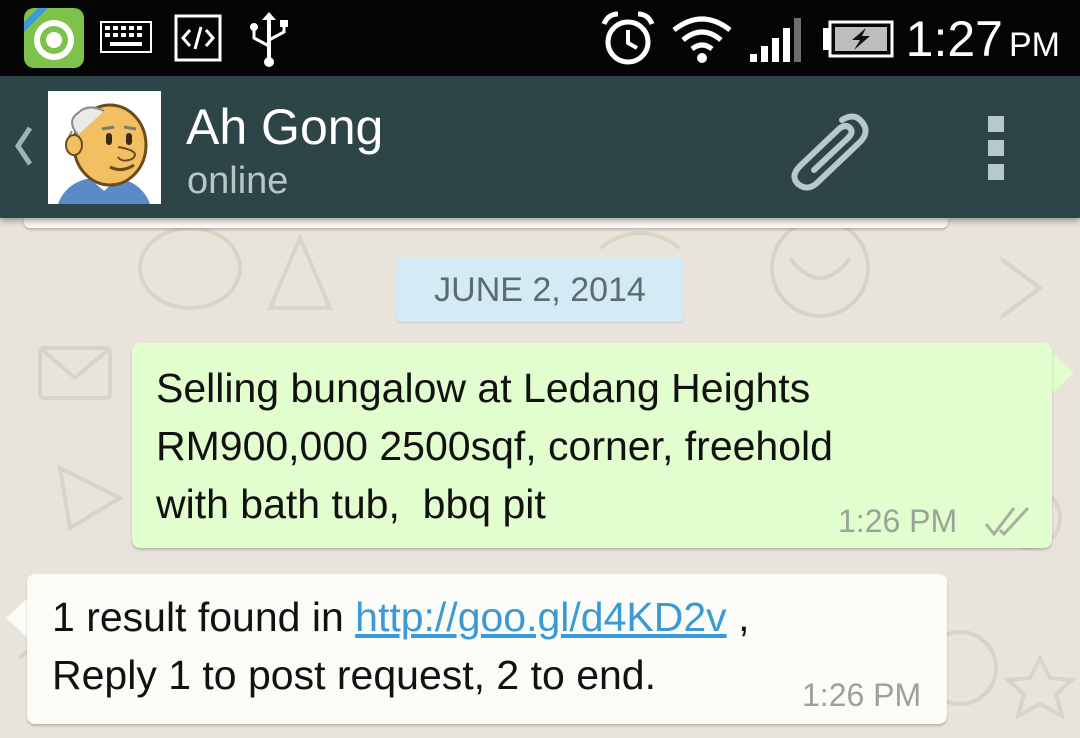 This screenshot has width=1080, height=738. I want to click on avatar, so click(104, 147).